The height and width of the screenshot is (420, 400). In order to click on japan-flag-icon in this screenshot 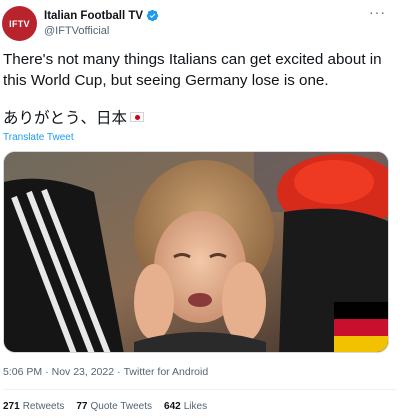, I will do `click(137, 117)`.